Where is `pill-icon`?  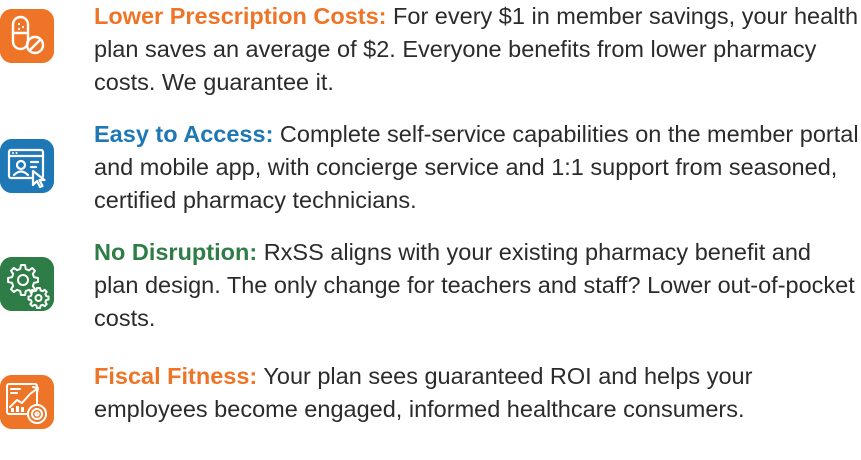
pill-icon is located at coordinates (27, 36).